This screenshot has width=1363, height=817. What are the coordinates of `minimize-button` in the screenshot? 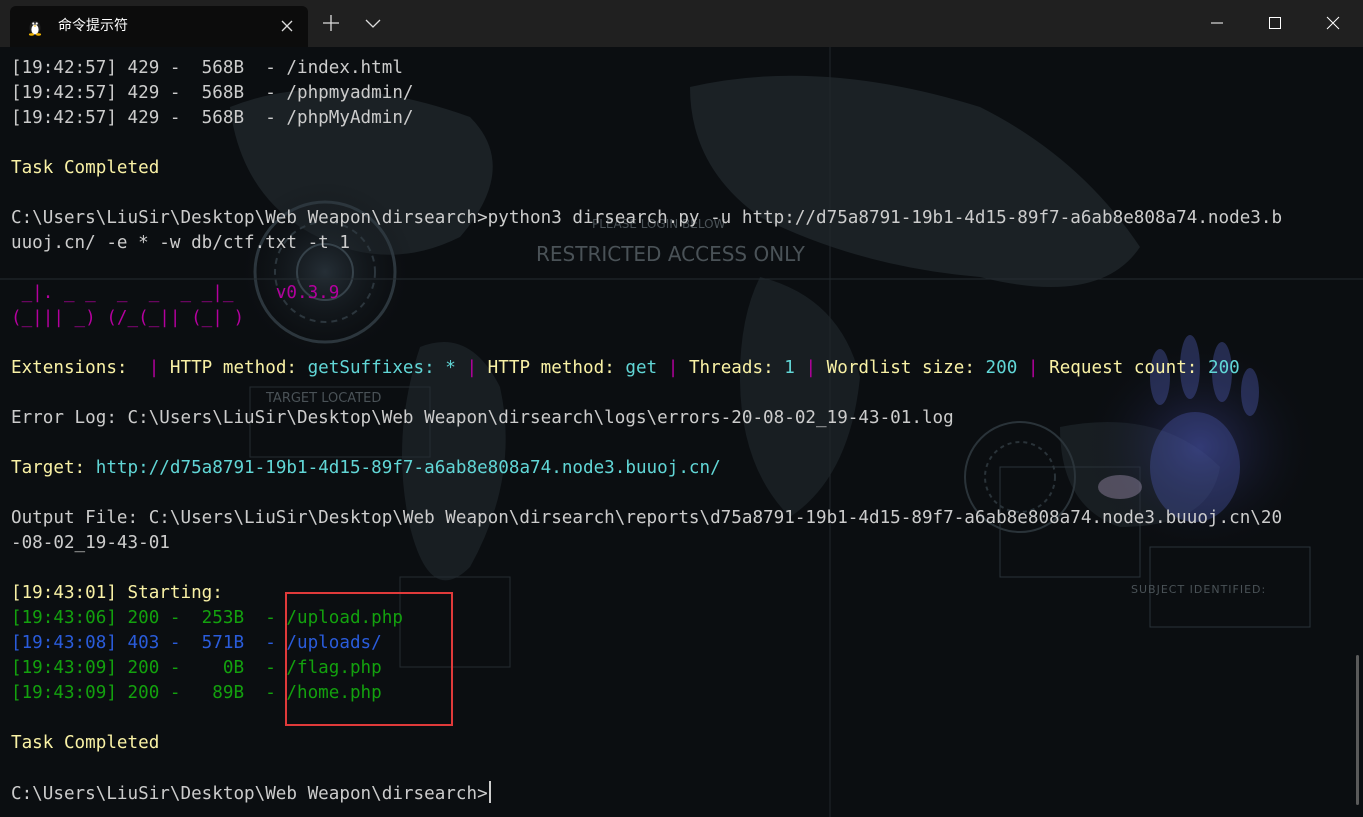 It's located at (1217, 23).